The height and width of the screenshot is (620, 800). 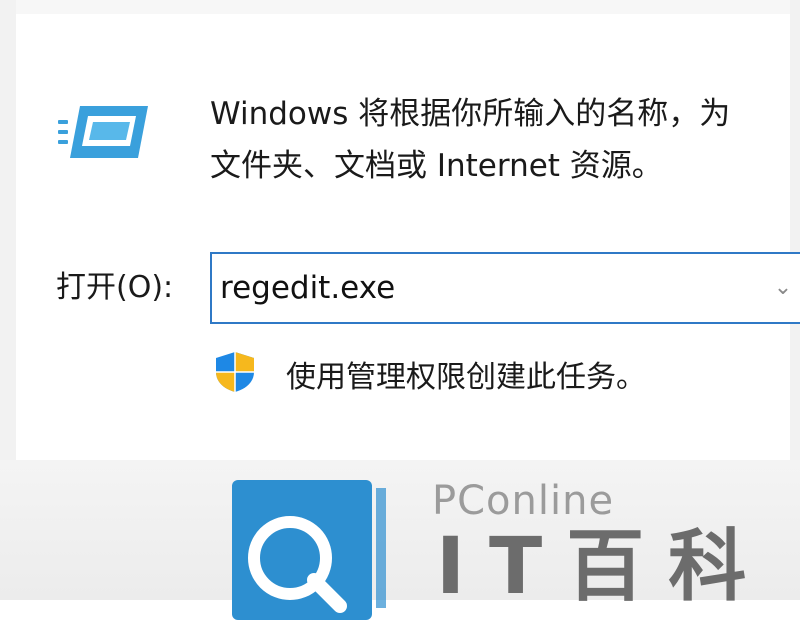 What do you see at coordinates (235, 372) in the screenshot?
I see `uac-shield-icon` at bounding box center [235, 372].